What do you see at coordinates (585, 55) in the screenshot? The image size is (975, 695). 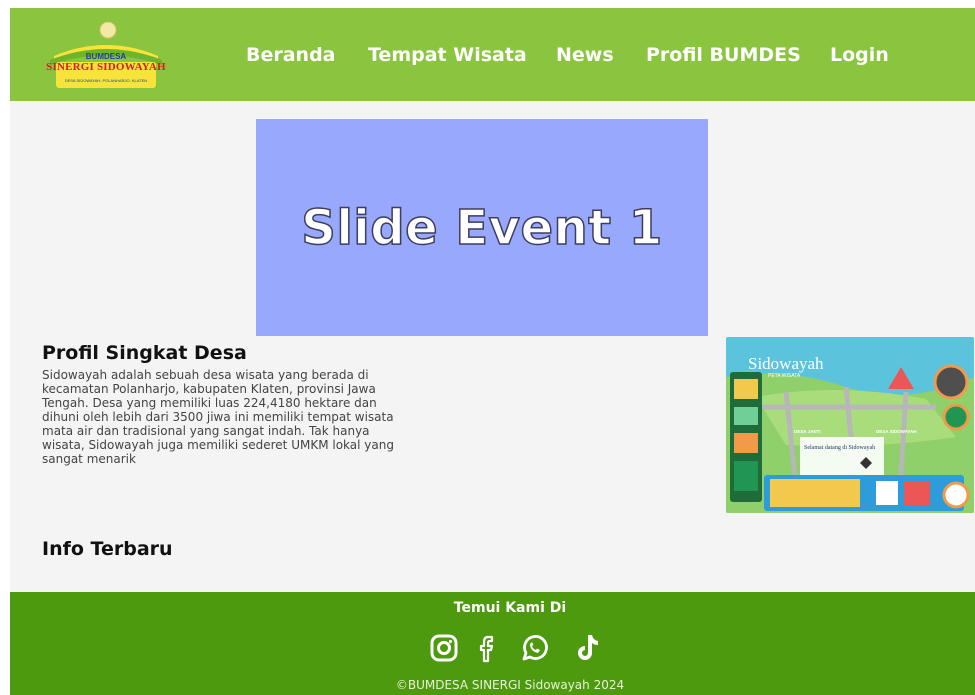 I see `nav-news: News` at bounding box center [585, 55].